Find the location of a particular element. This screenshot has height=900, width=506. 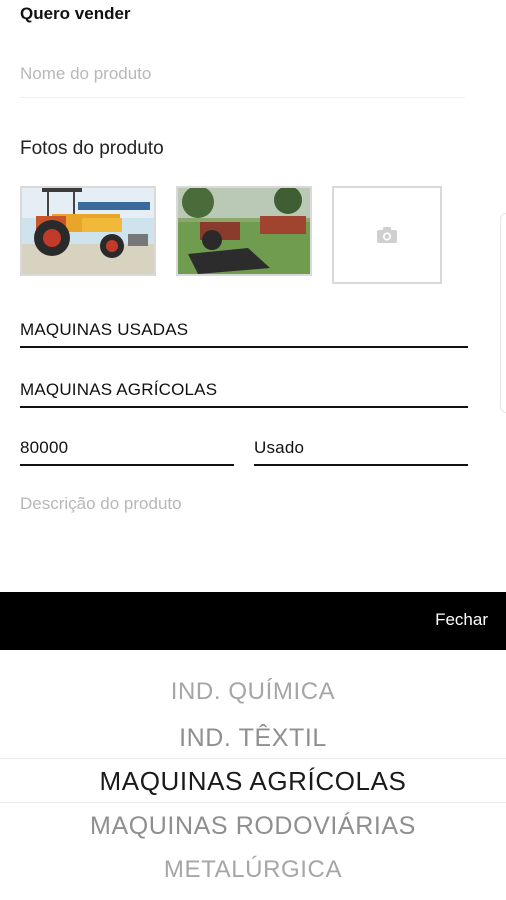

condition-field: Usado is located at coordinates (361, 449).